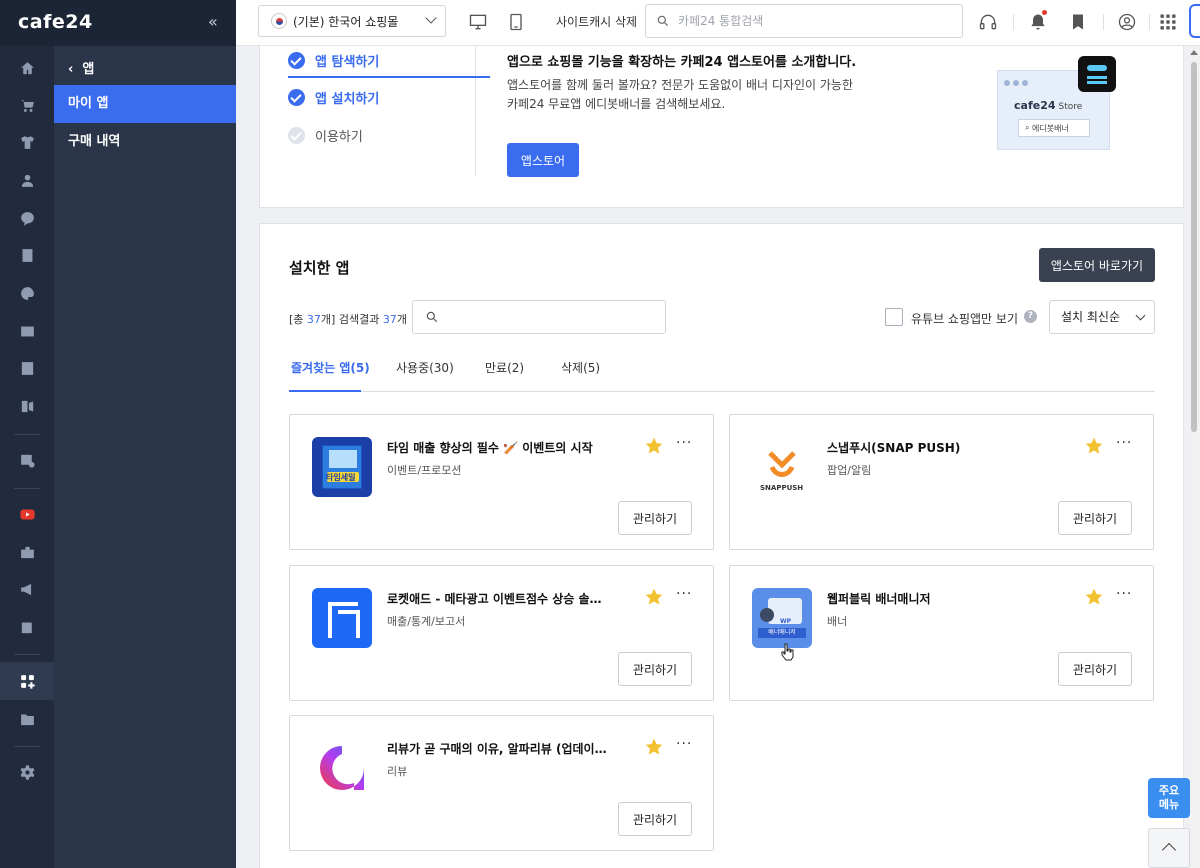 This screenshot has height=868, width=1200. Describe the element at coordinates (55, 22) in the screenshot. I see `cafe24-logo: cafe24` at that location.